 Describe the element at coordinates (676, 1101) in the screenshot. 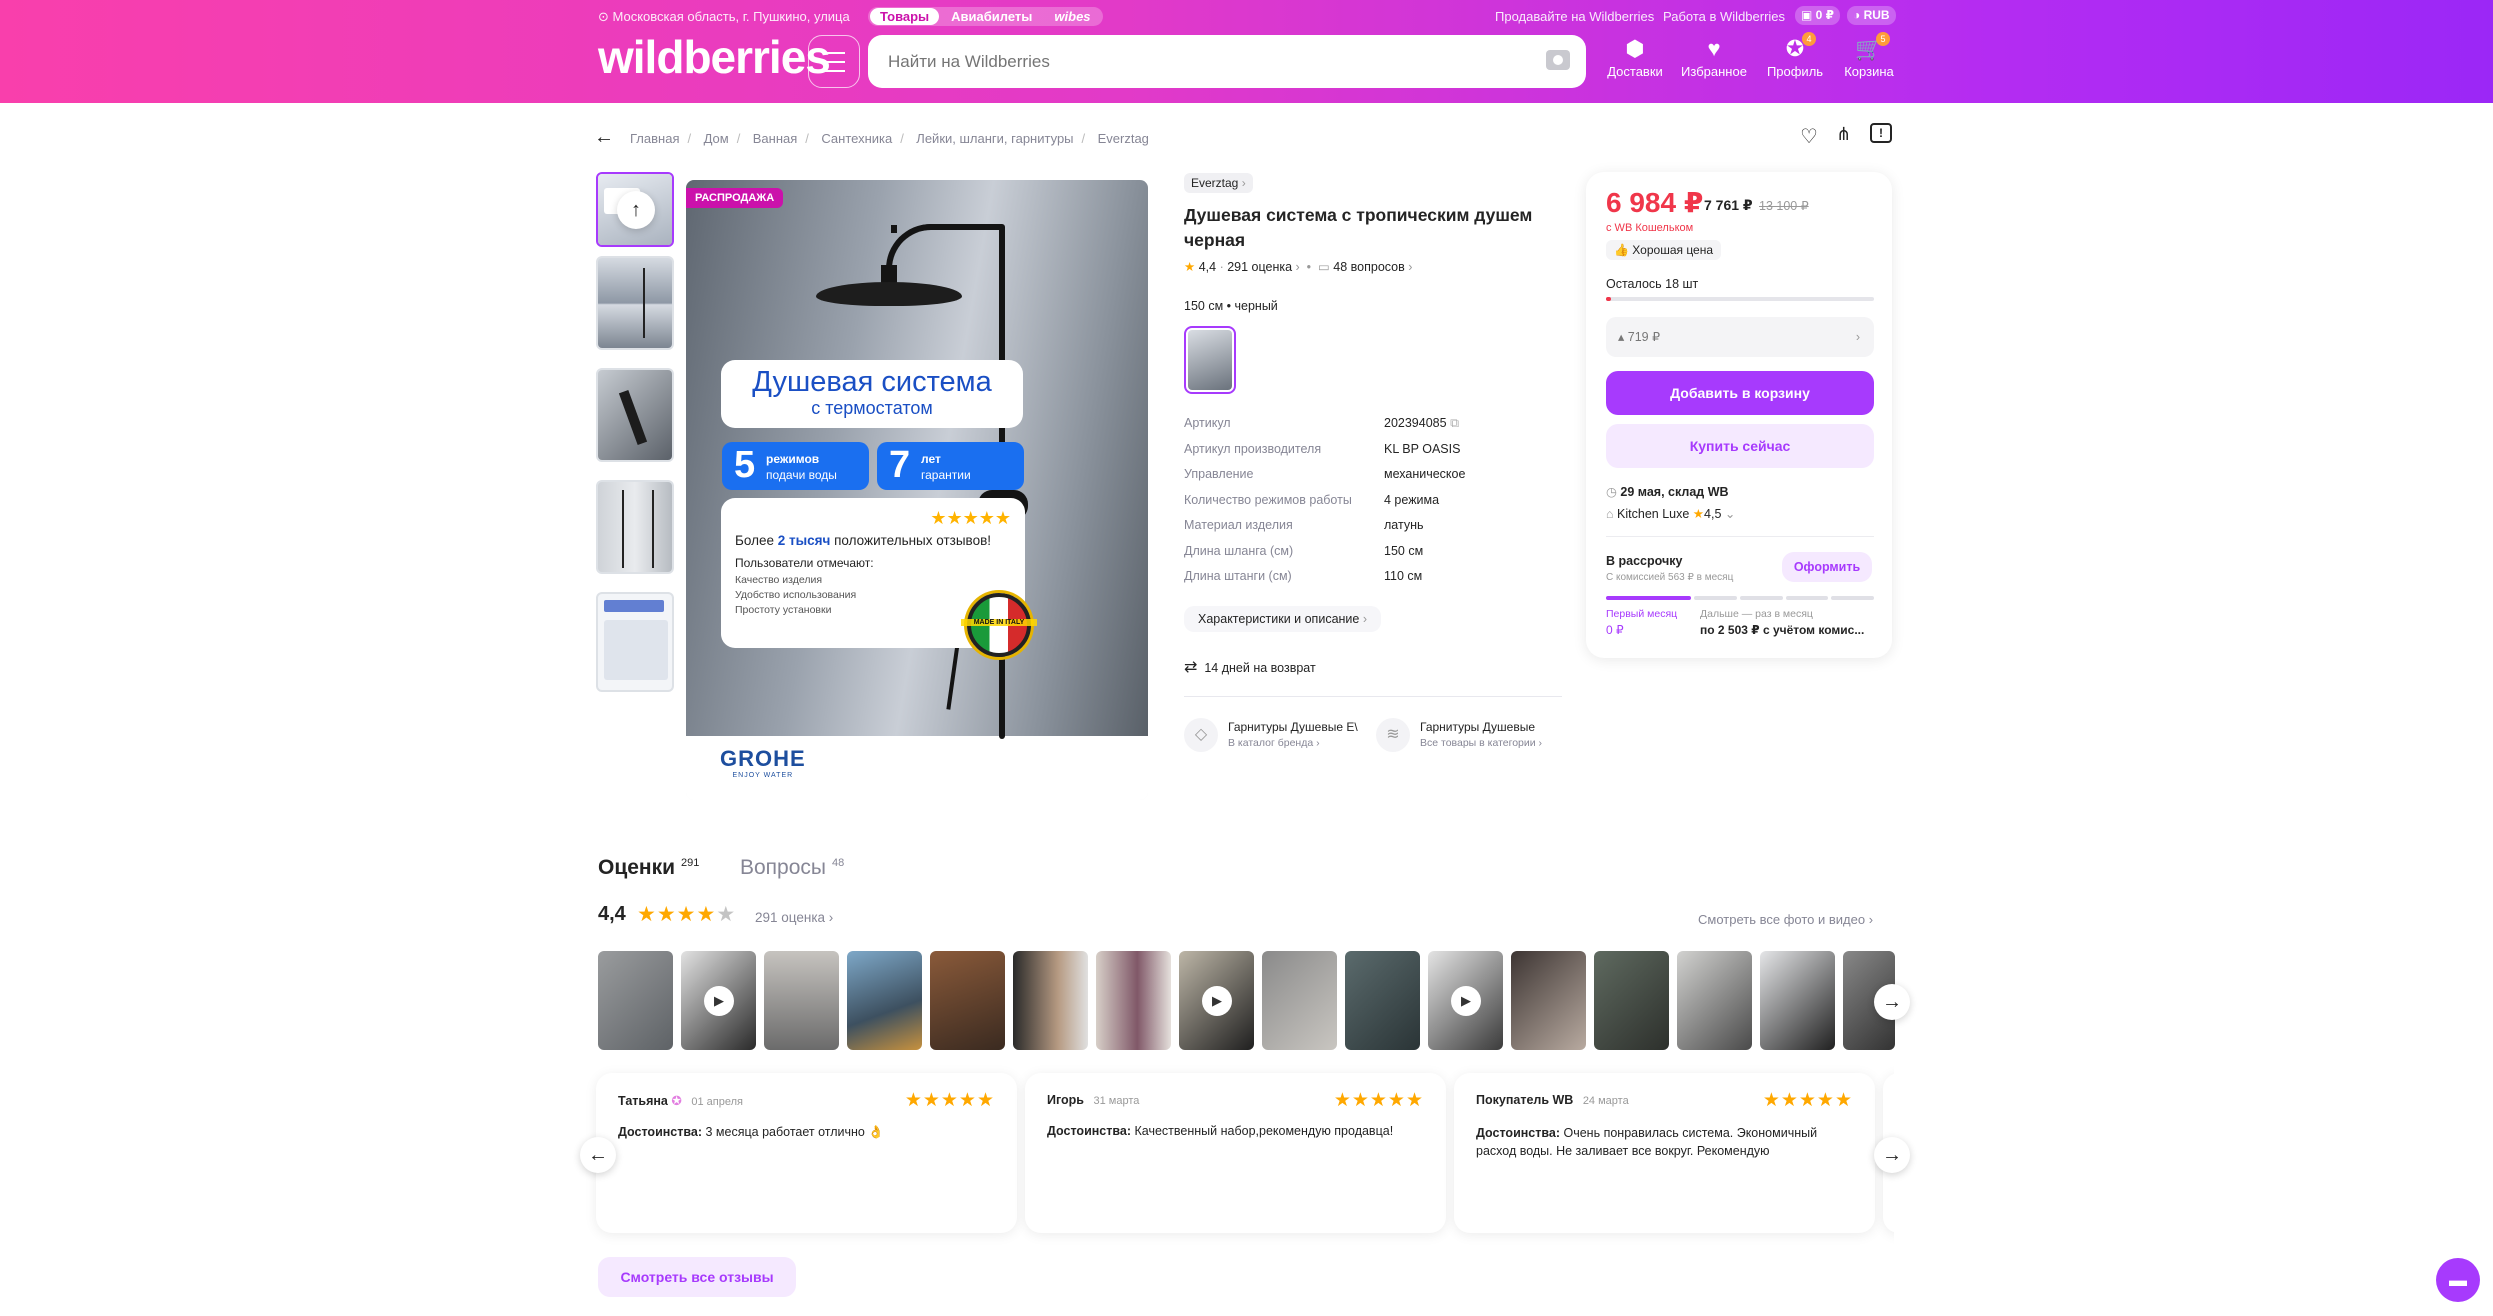

I see `verified-icon: ✪` at that location.